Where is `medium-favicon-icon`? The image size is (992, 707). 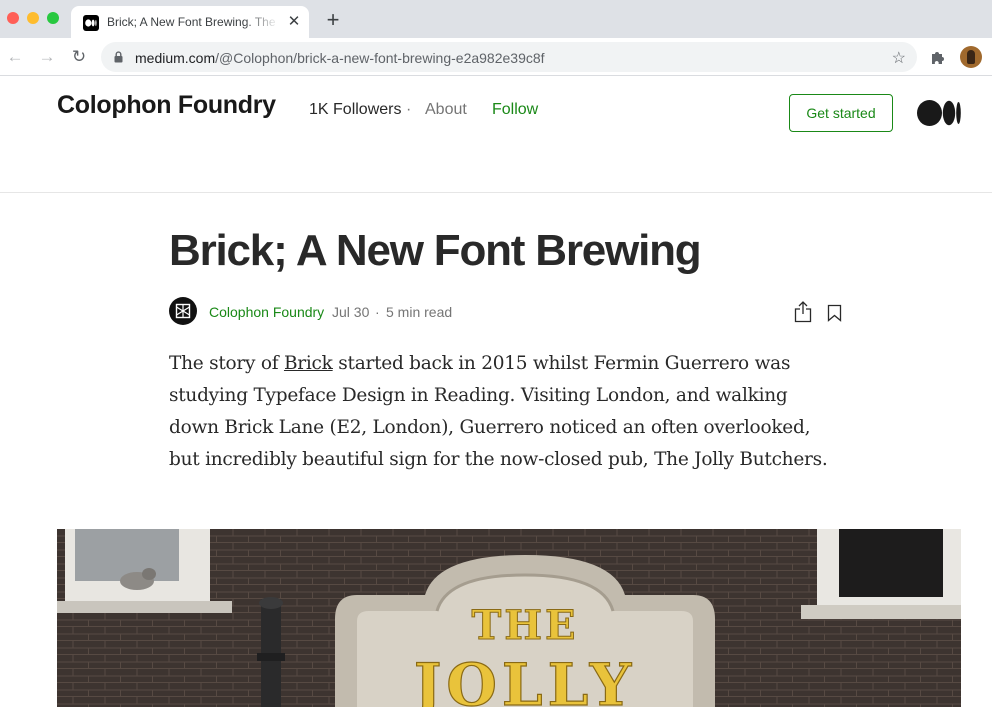 medium-favicon-icon is located at coordinates (91, 23).